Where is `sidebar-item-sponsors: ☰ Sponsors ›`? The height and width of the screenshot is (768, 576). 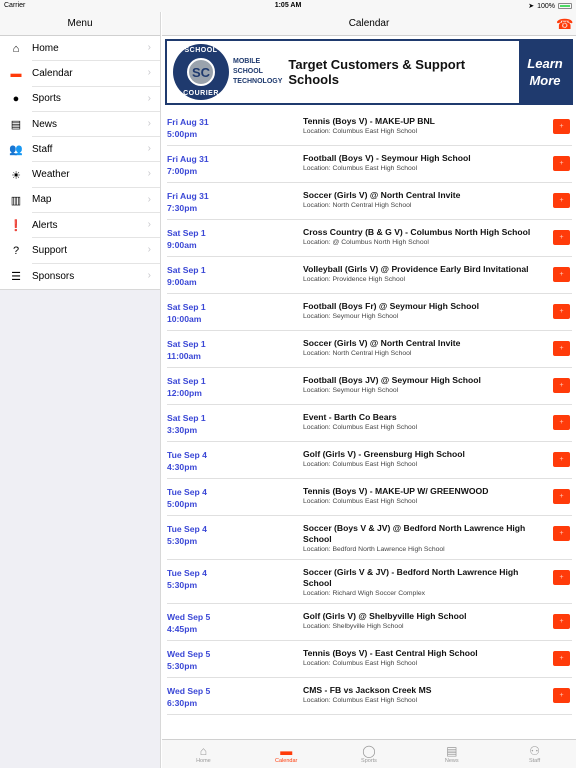
sidebar-item-sponsors: ☰ Sponsors › is located at coordinates (80, 276).